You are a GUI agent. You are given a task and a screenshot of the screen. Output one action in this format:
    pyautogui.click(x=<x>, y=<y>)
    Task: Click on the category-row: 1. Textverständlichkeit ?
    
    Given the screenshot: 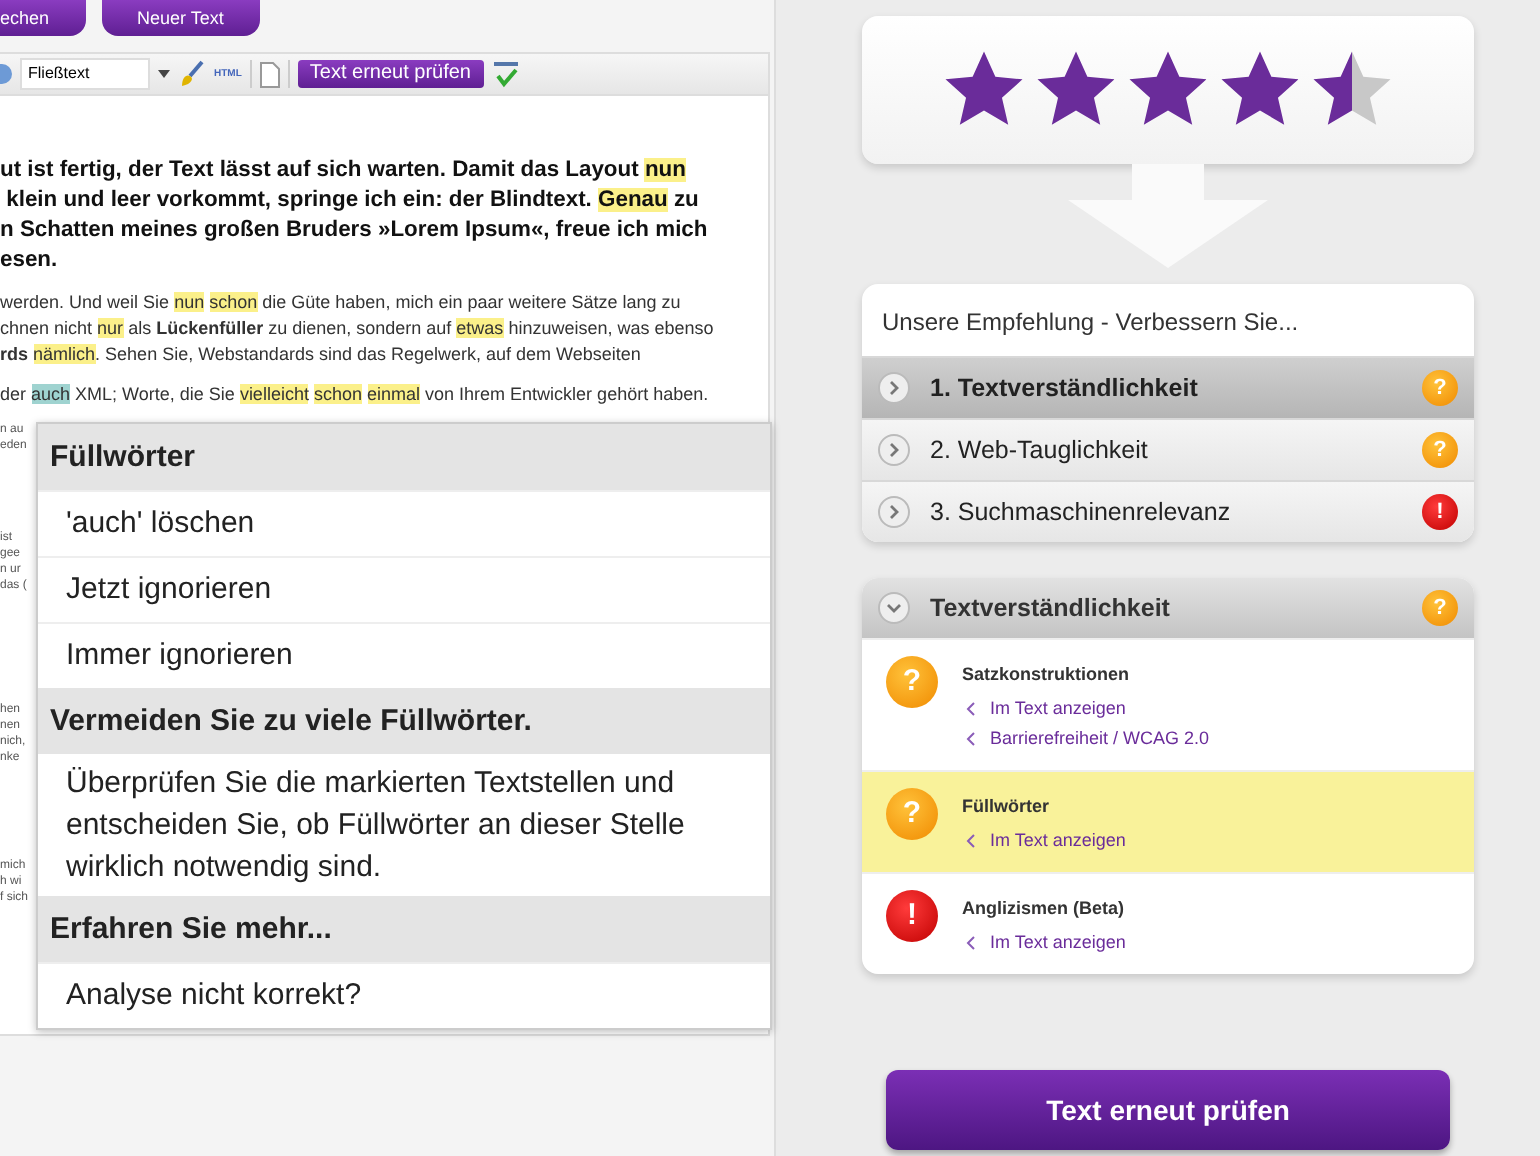 What is the action you would take?
    pyautogui.click(x=1168, y=387)
    